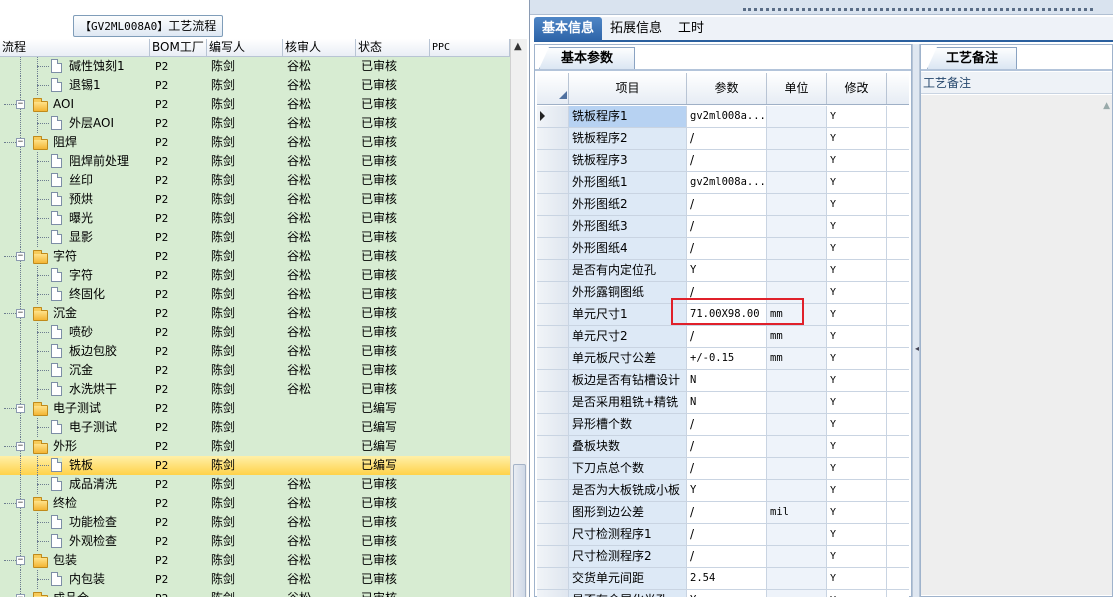 Image resolution: width=1113 pixels, height=597 pixels. I want to click on param-row: 外形图纸4/ Y, so click(723, 249).